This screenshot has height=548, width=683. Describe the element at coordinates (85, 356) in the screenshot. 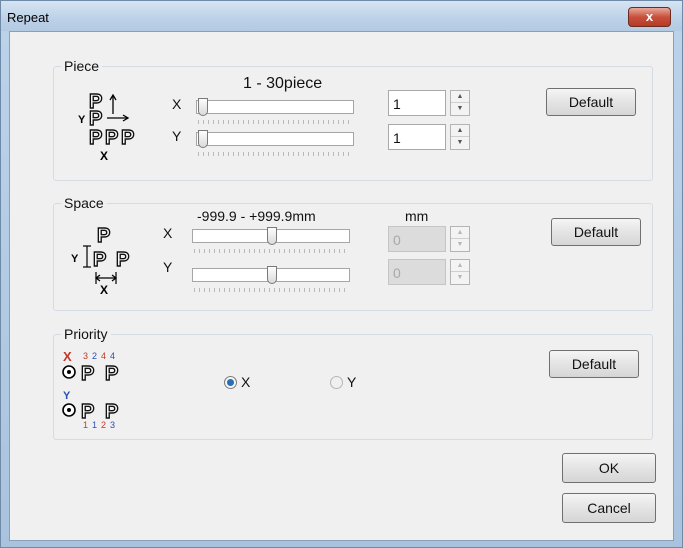

I see `priority-icon-number: 3` at that location.